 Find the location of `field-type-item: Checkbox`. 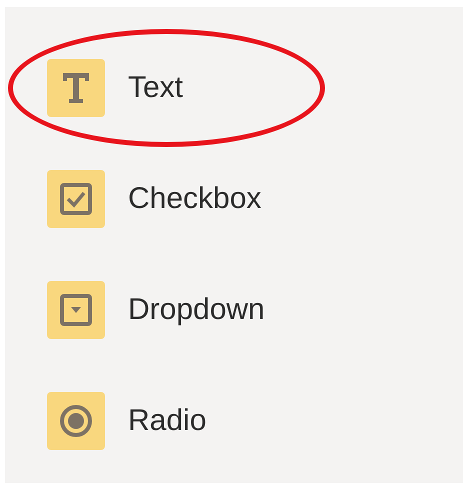

field-type-item: Checkbox is located at coordinates (195, 199).